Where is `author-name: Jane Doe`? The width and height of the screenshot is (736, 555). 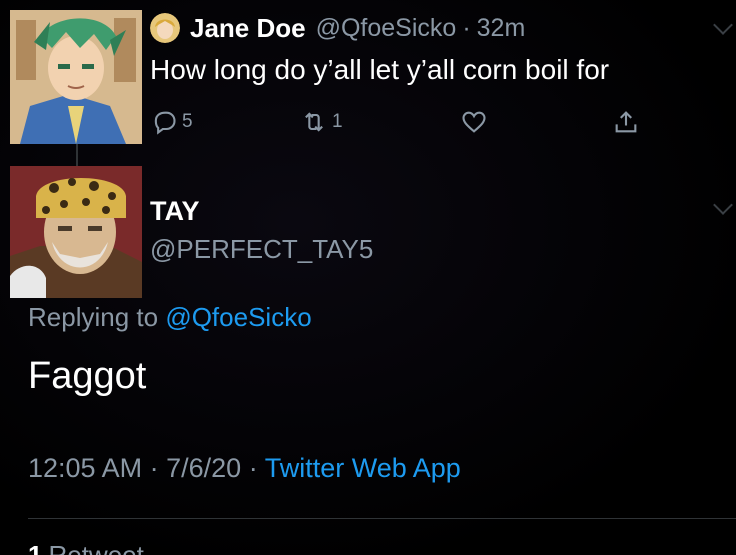
author-name: Jane Doe is located at coordinates (248, 28).